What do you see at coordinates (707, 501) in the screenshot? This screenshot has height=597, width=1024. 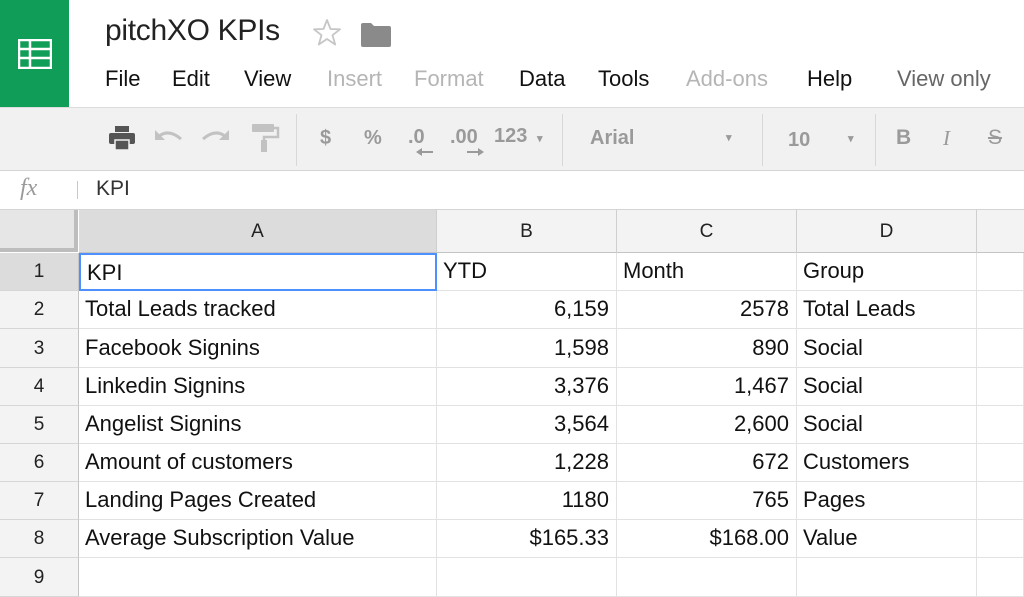 I see `cell-c7: 765` at bounding box center [707, 501].